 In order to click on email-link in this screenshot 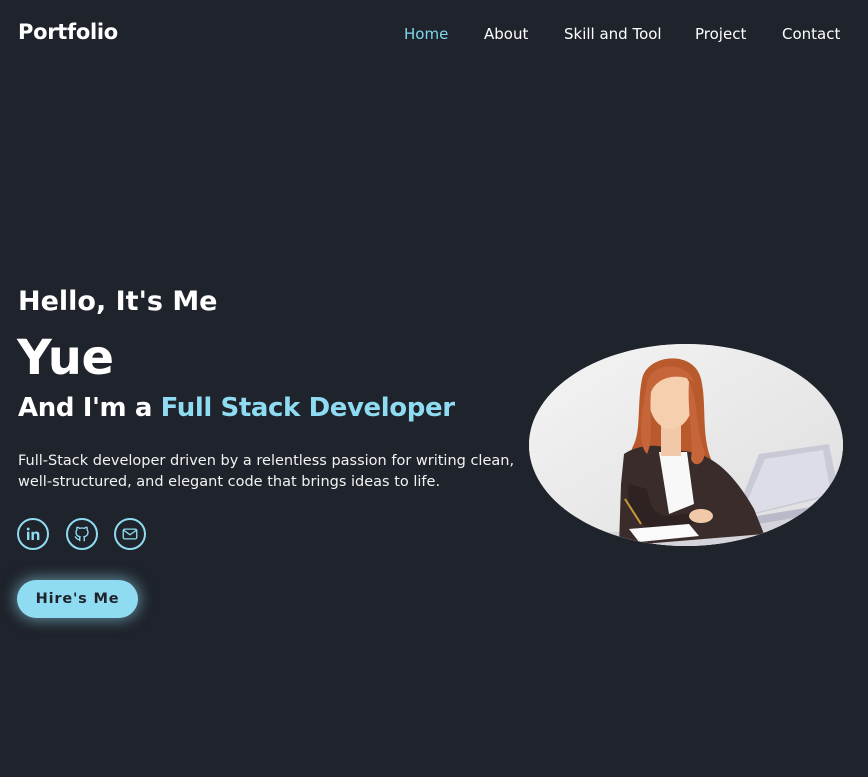, I will do `click(130, 534)`.